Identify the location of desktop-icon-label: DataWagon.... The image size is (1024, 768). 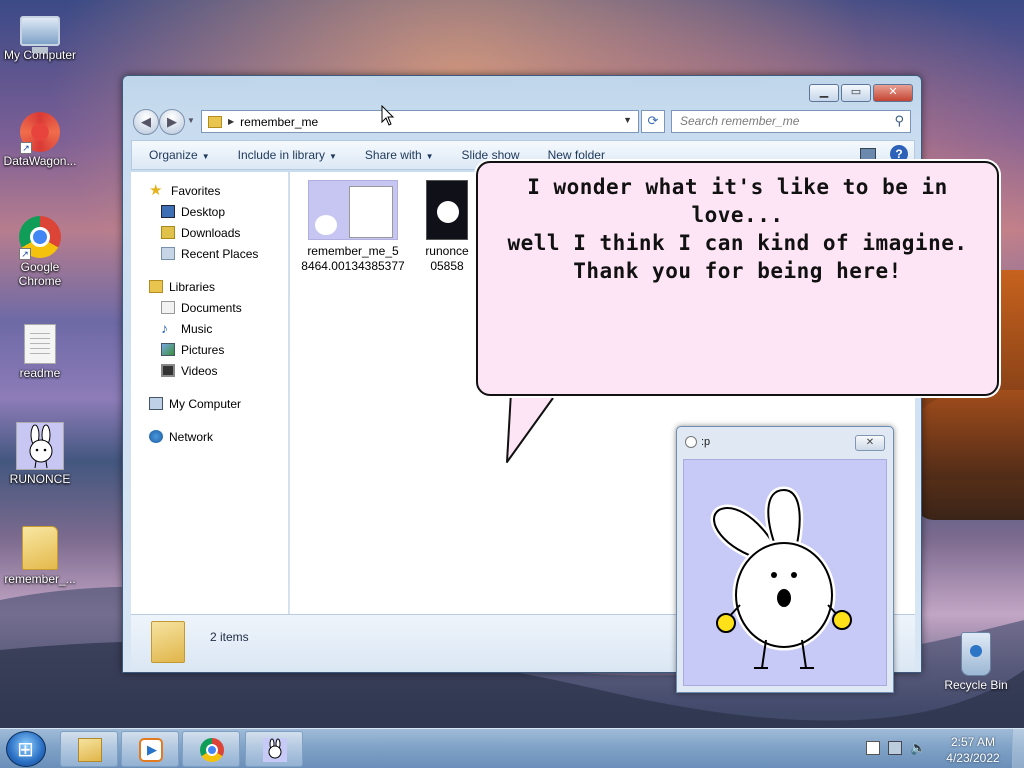
(40, 161).